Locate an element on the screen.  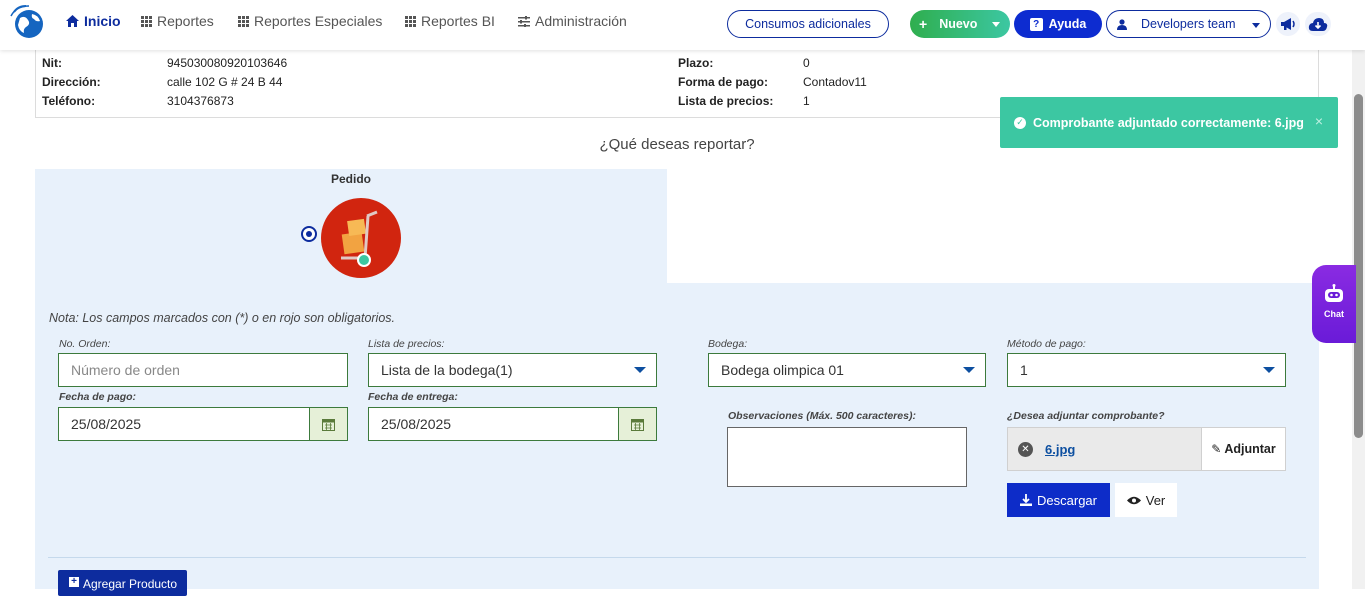
ver-label: Ver is located at coordinates (1155, 500).